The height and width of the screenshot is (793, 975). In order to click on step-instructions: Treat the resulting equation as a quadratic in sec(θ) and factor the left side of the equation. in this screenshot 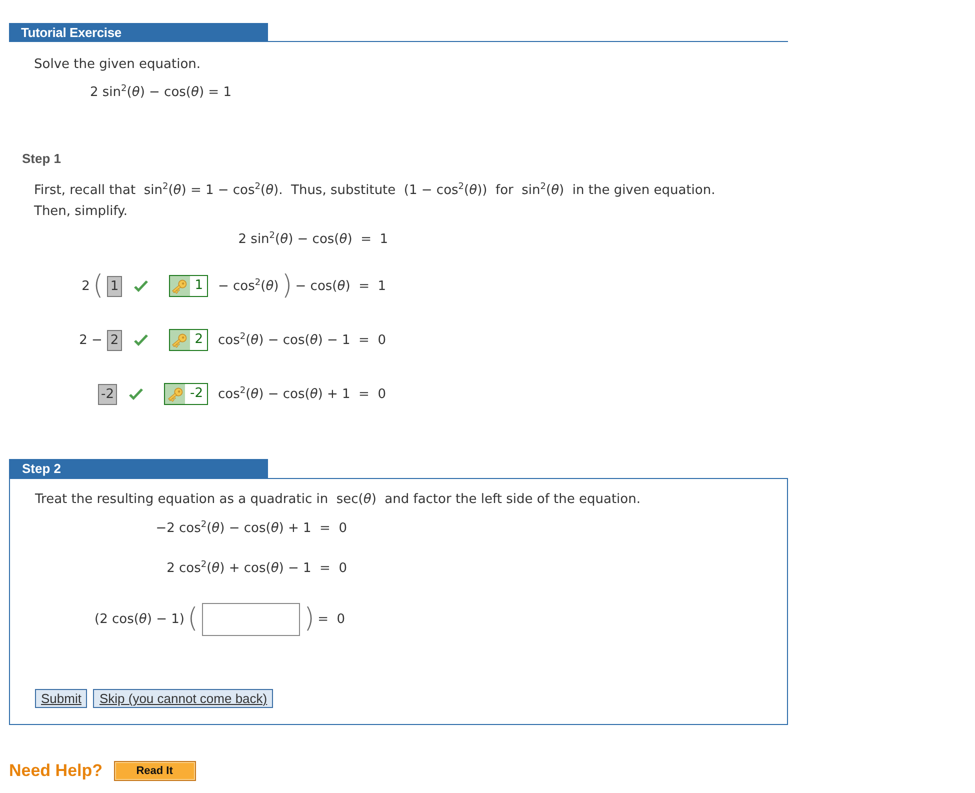, I will do `click(338, 500)`.